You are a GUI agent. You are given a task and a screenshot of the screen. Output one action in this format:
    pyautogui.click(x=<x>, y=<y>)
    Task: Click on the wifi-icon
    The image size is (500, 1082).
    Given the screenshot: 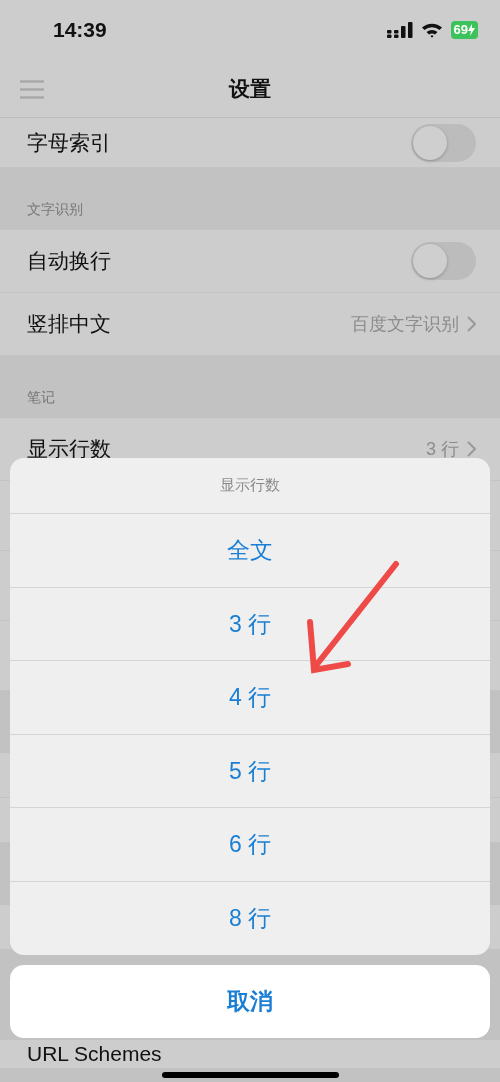 What is the action you would take?
    pyautogui.click(x=431, y=30)
    